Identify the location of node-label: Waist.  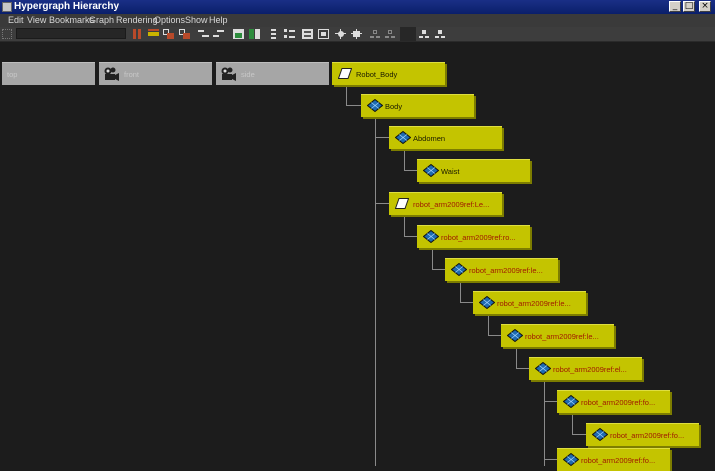
(450, 171).